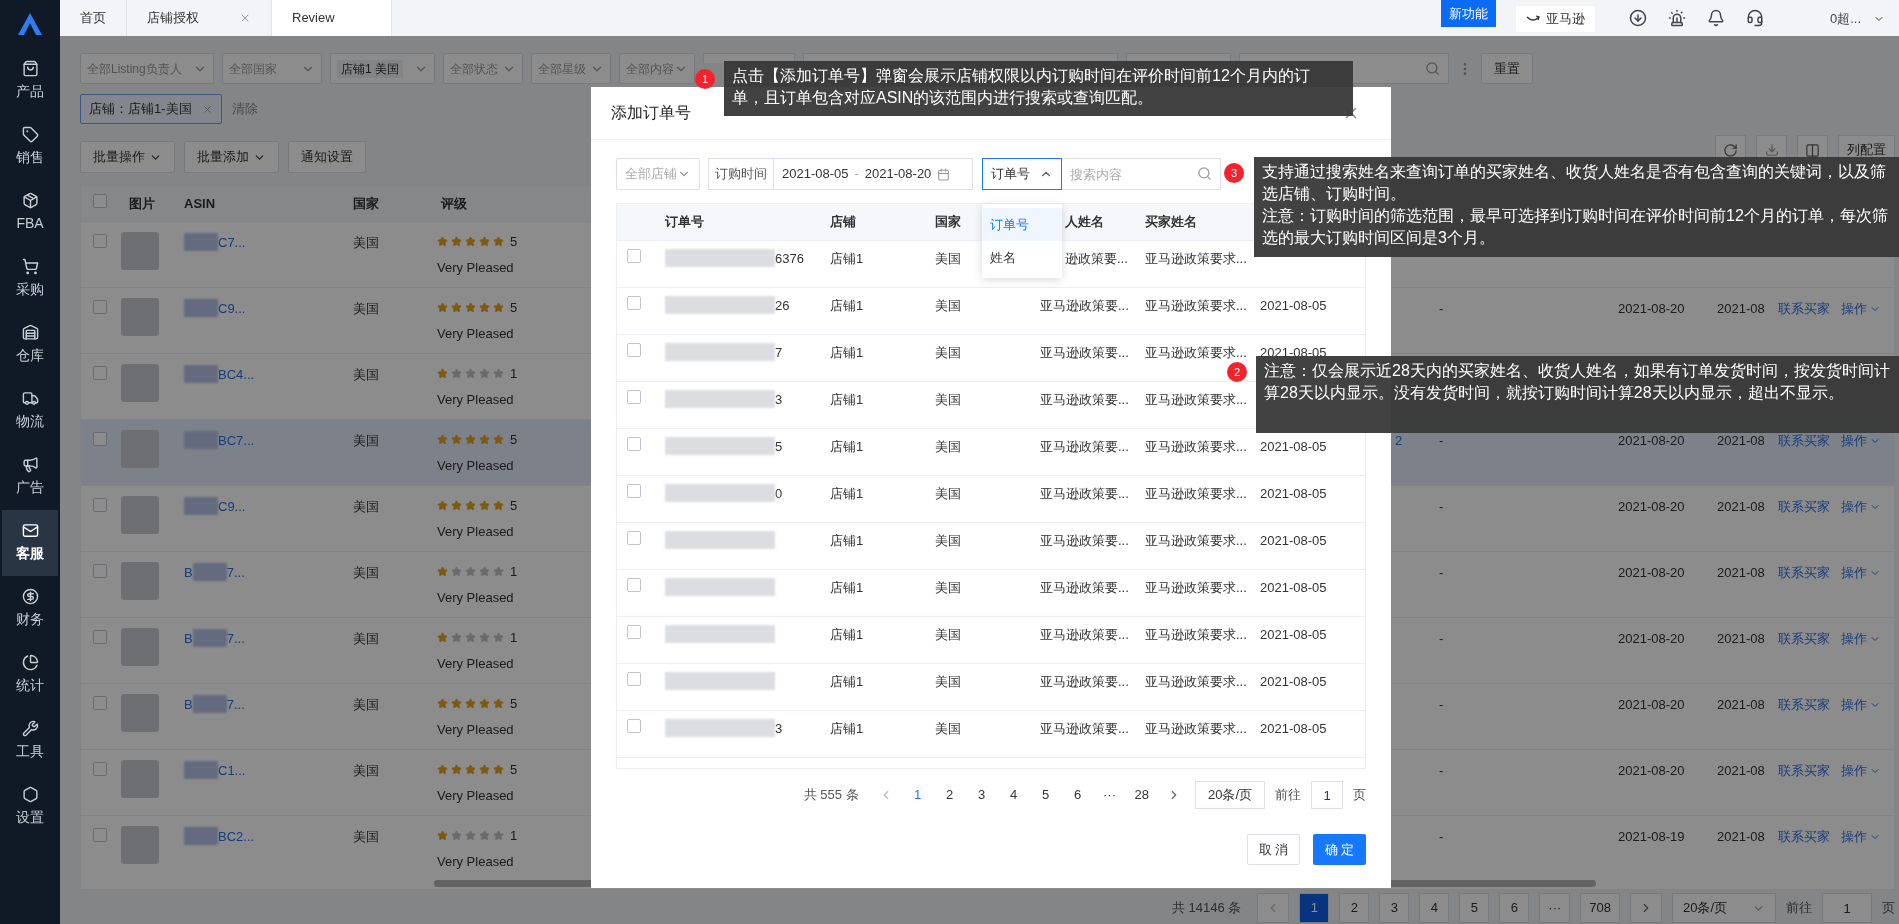  I want to click on column-header: 评级, so click(454, 203).